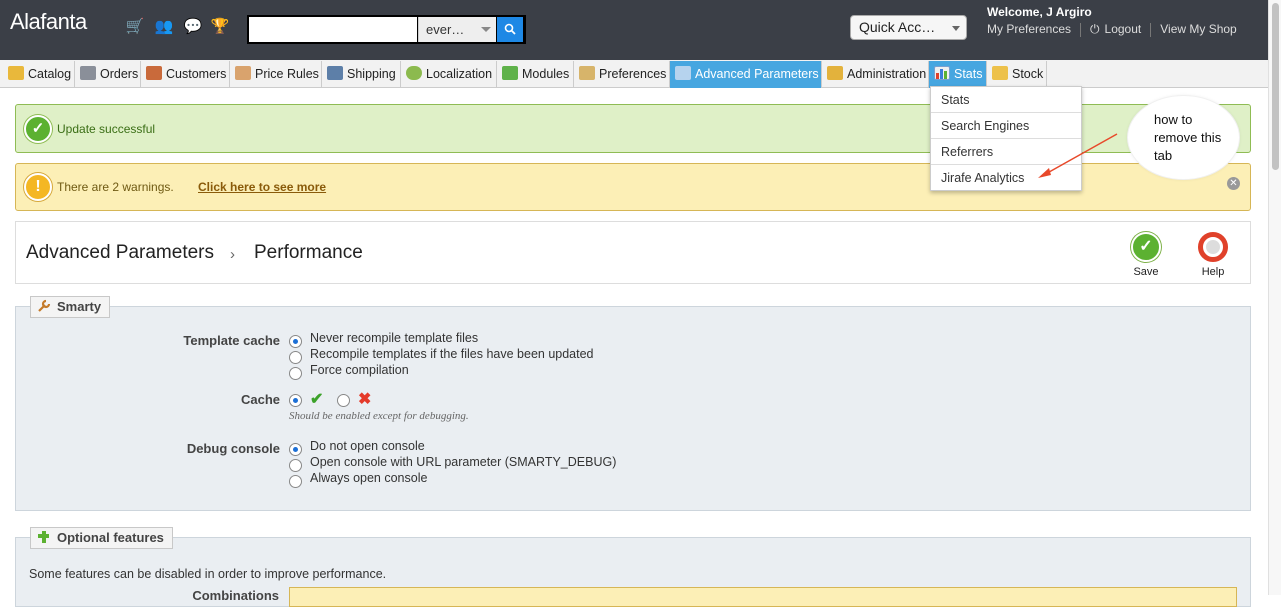  Describe the element at coordinates (1274, 297) in the screenshot. I see `vertical-scrollbar` at that location.